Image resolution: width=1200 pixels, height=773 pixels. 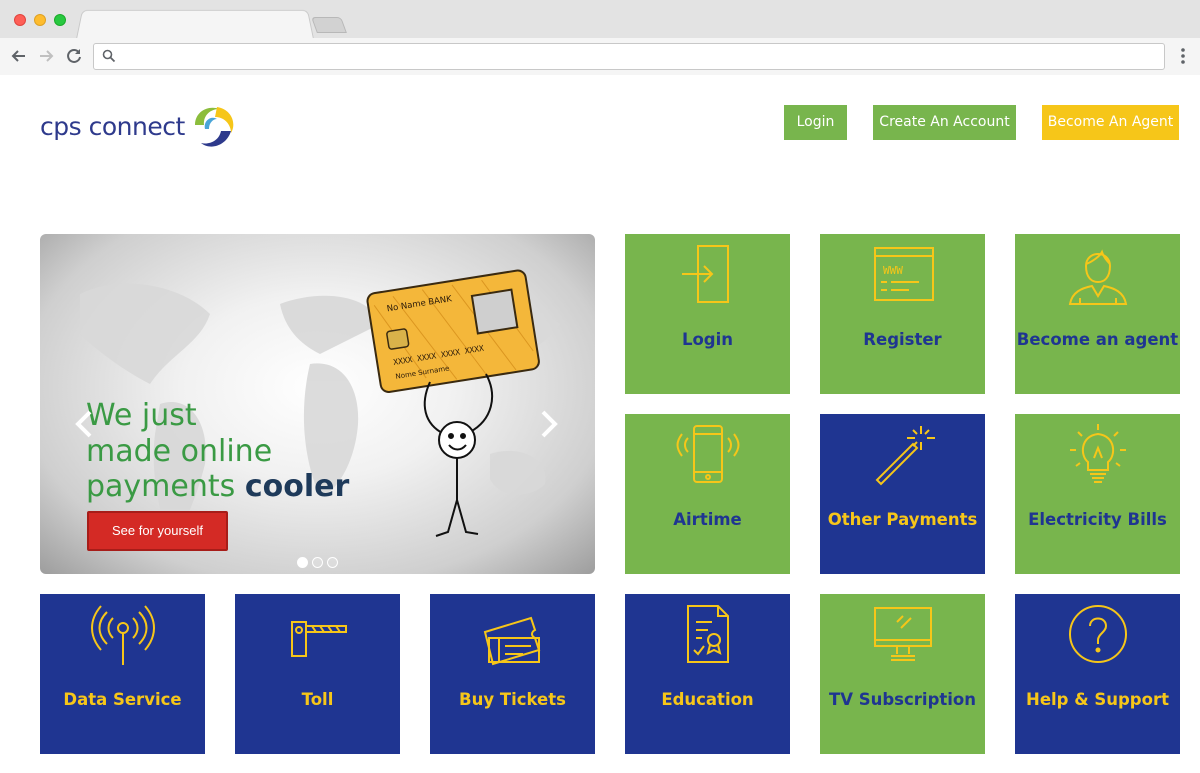 What do you see at coordinates (1097, 277) in the screenshot?
I see `person-agent-icon` at bounding box center [1097, 277].